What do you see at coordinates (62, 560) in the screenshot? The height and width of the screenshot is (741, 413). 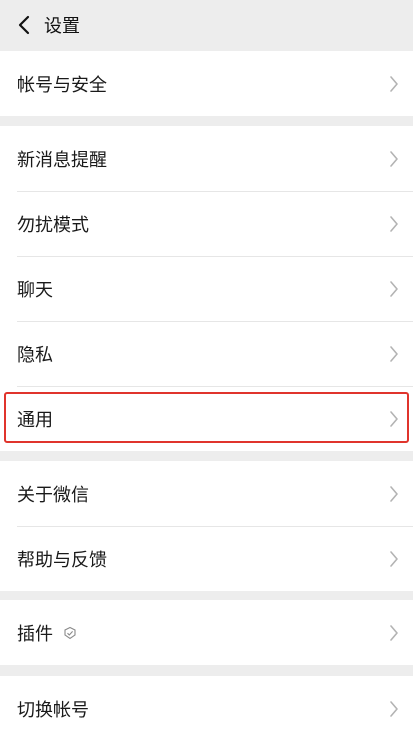 I see `settings-item-label: 帮助与反馈` at bounding box center [62, 560].